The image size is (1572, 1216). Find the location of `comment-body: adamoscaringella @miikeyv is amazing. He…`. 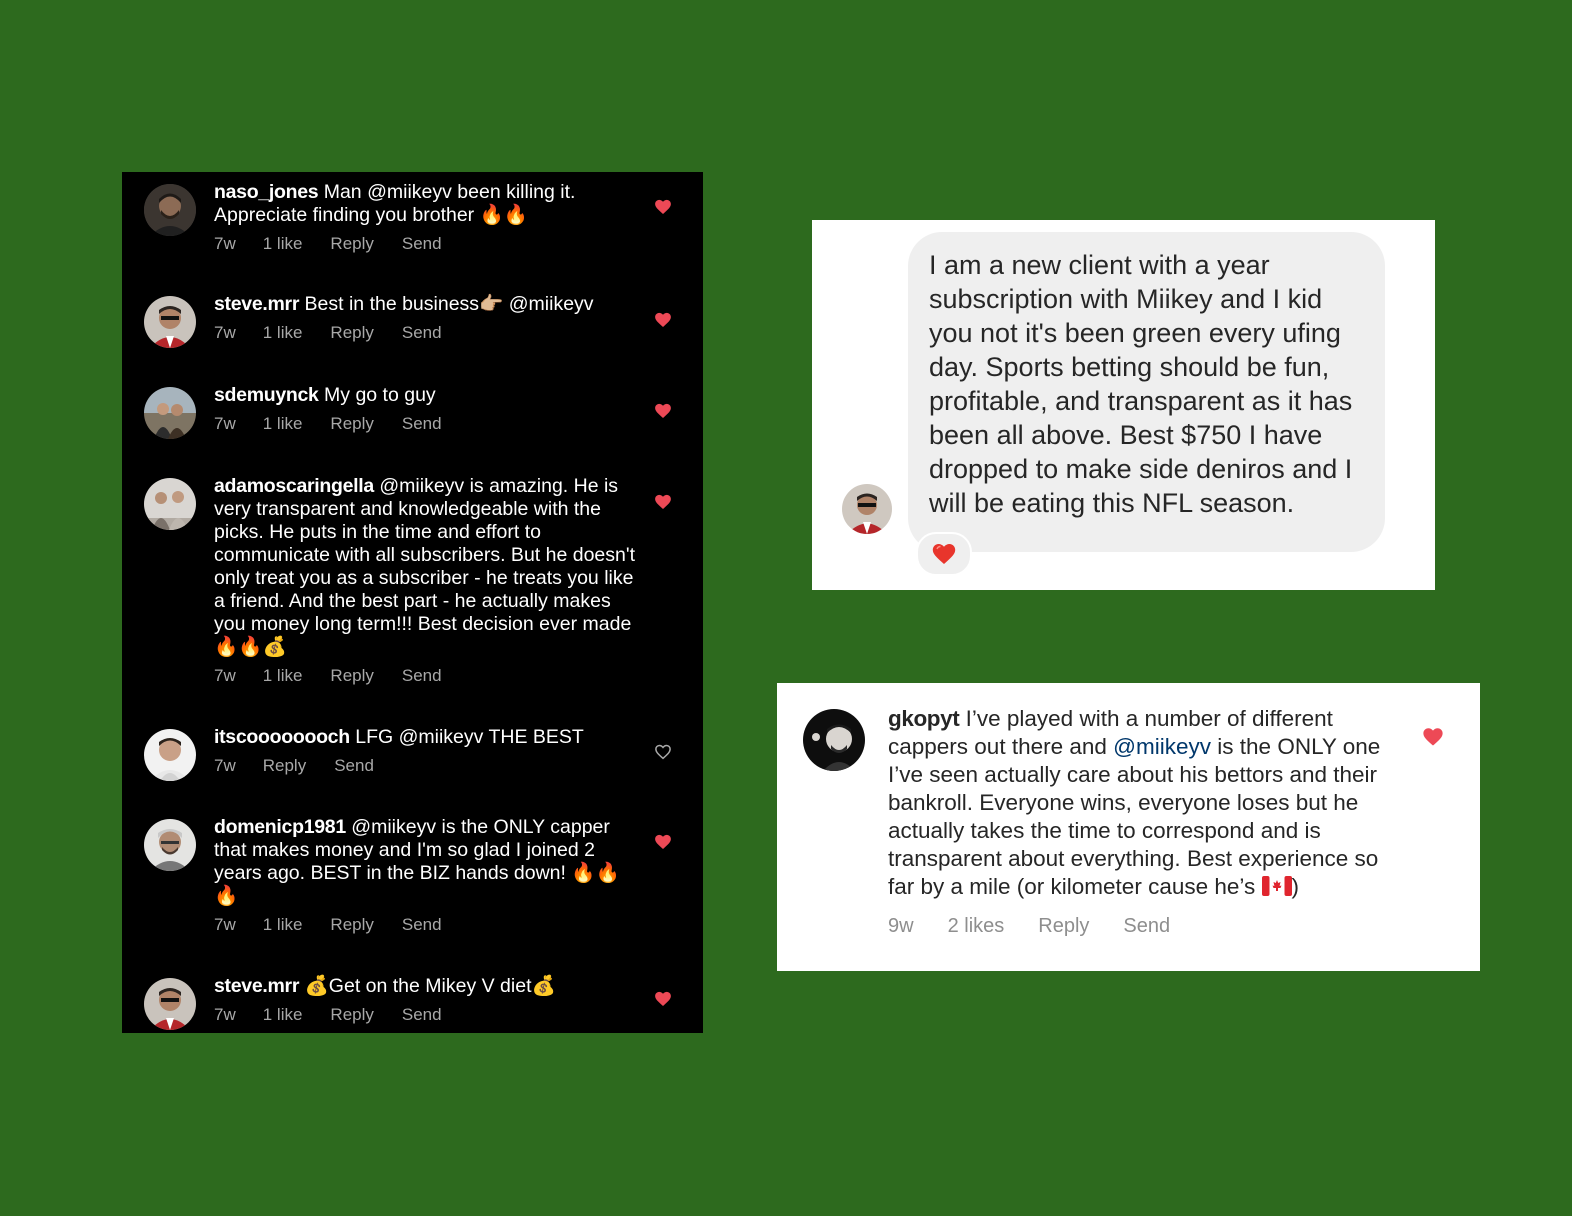

comment-body: adamoscaringella @miikeyv is amazing. He… is located at coordinates (429, 580).